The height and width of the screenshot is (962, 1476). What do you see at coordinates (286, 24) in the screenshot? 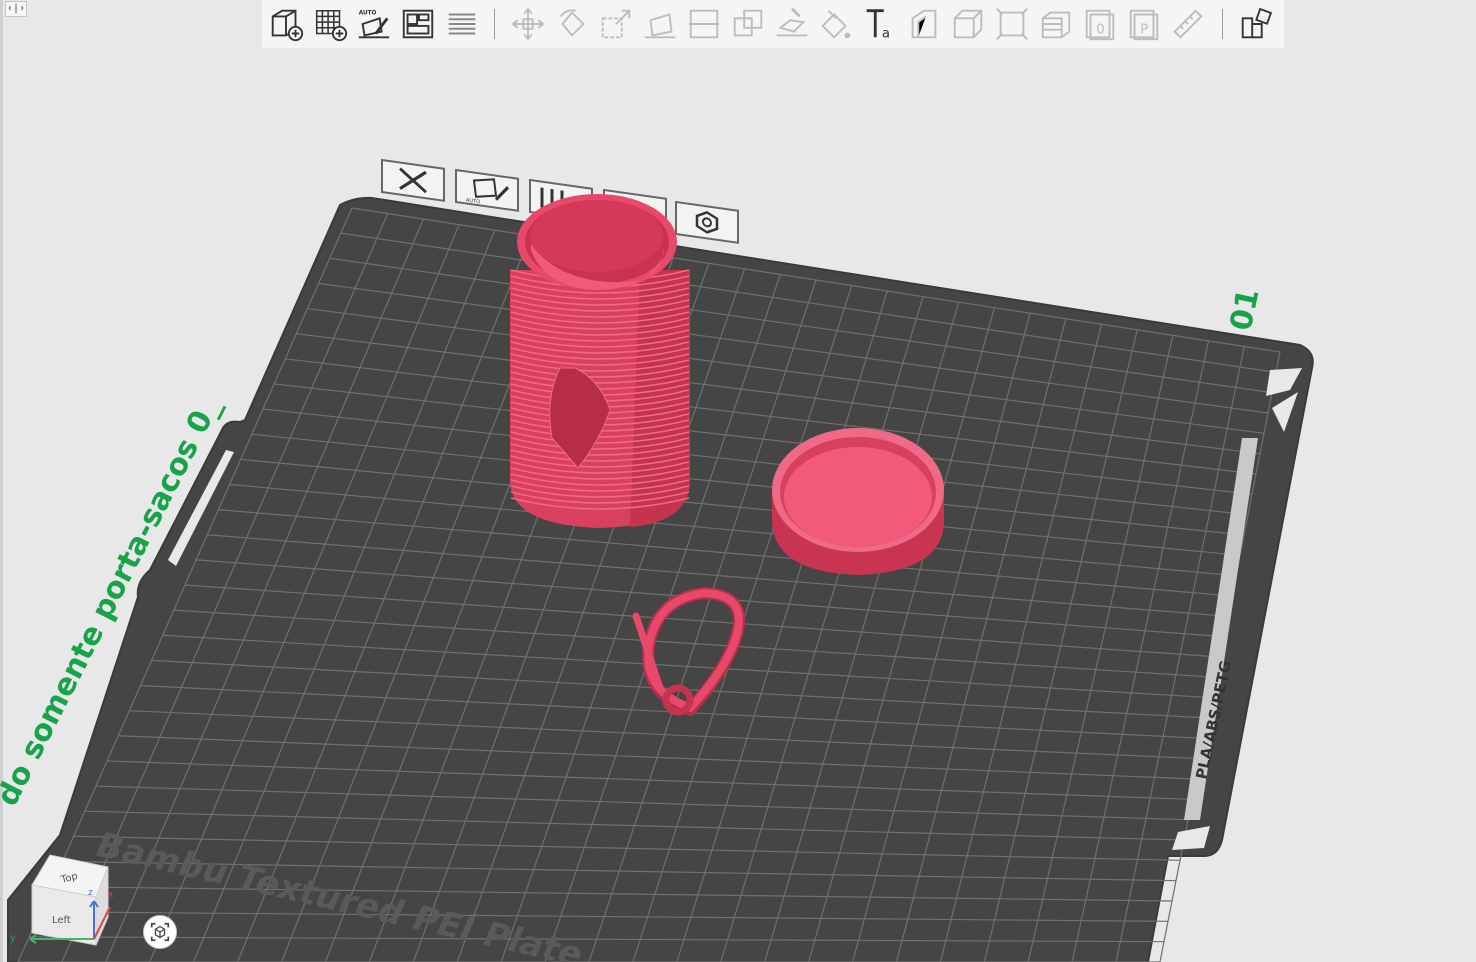
I see `add-icon` at bounding box center [286, 24].